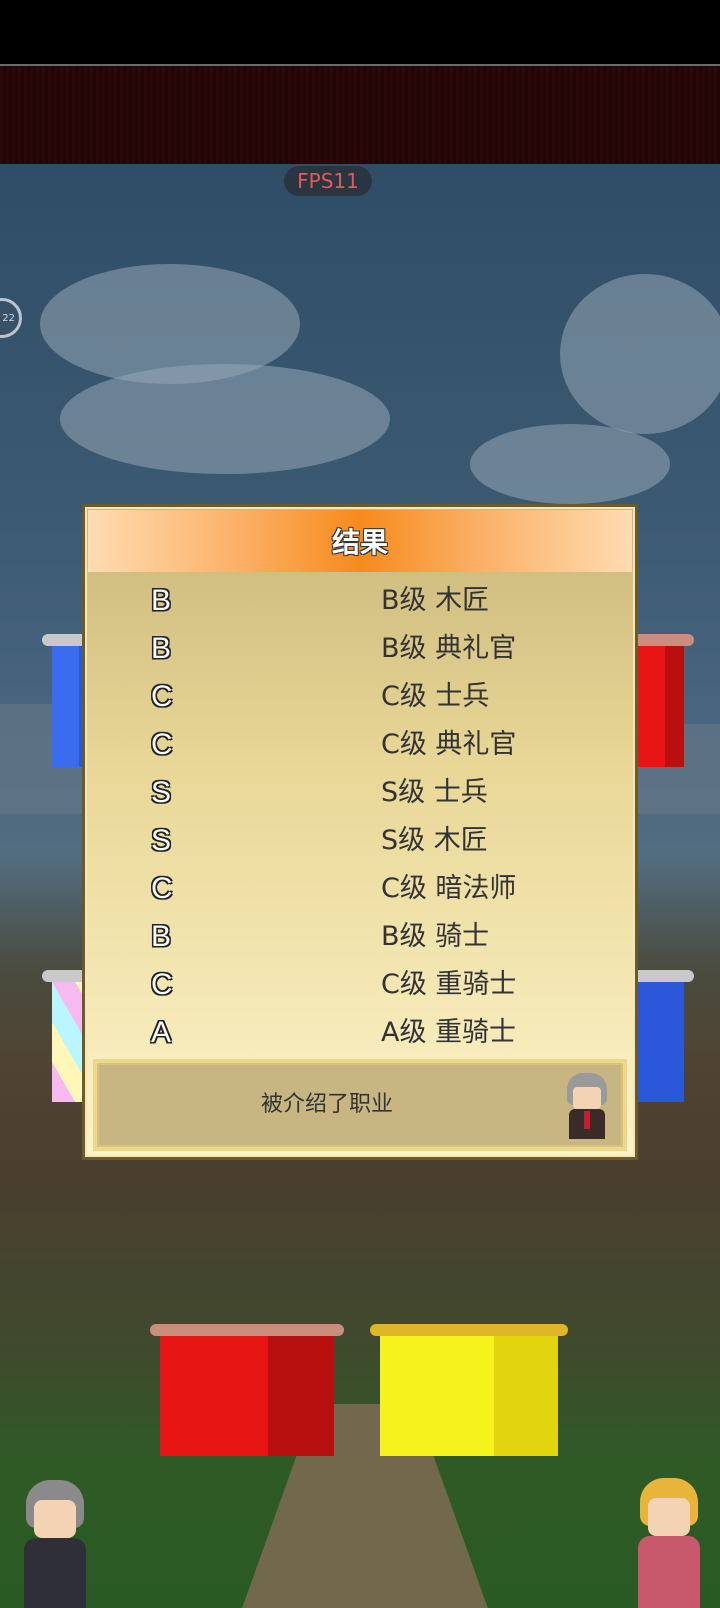 Image resolution: width=720 pixels, height=1608 pixels. What do you see at coordinates (360, 937) in the screenshot?
I see `result-row: B B级 骑士` at bounding box center [360, 937].